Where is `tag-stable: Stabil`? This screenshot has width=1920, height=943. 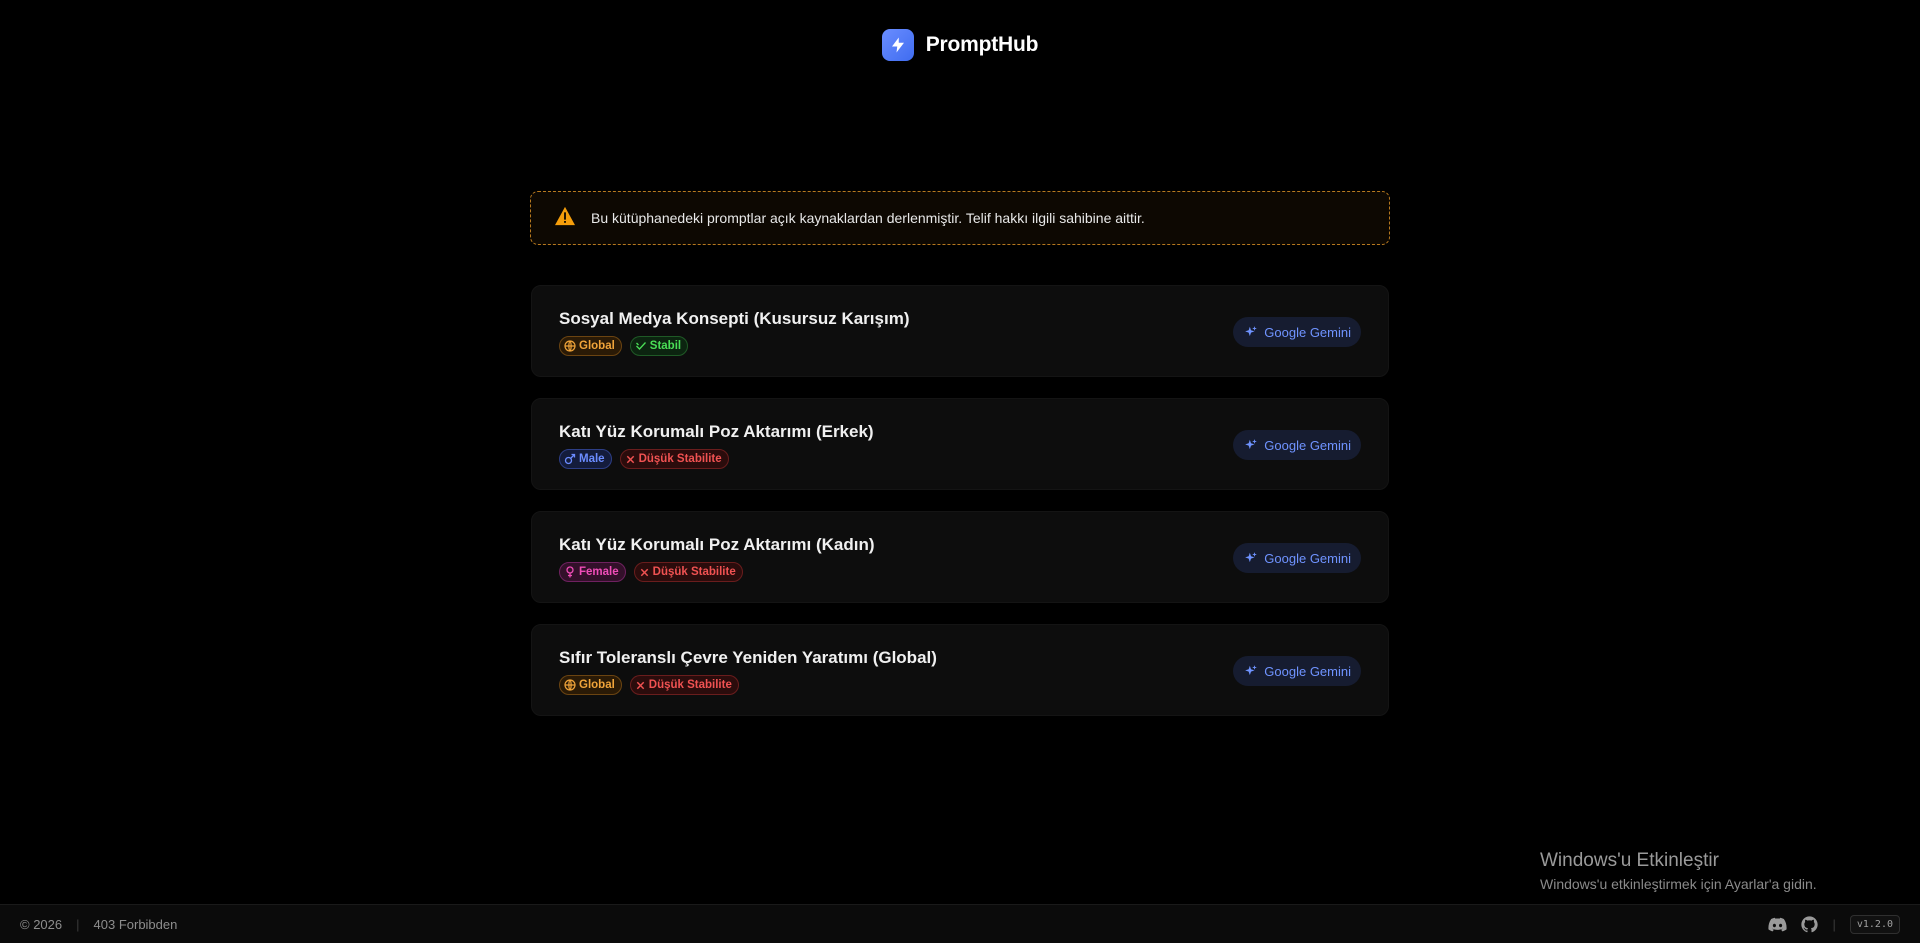
tag-stable: Stabil is located at coordinates (659, 346).